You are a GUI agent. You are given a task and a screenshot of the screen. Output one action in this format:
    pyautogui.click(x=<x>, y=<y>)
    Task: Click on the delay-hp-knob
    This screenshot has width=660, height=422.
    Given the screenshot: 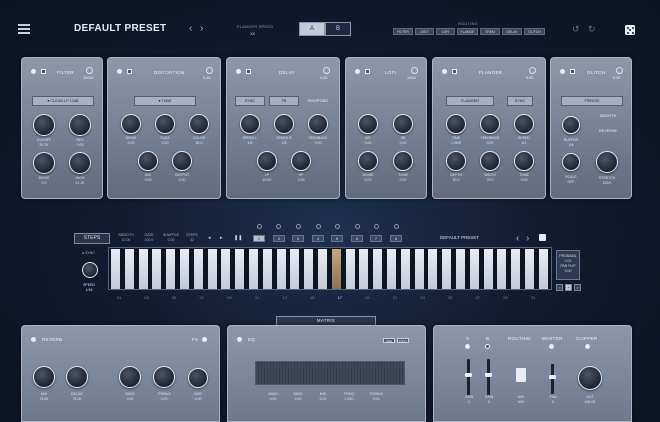 What is the action you would take?
    pyautogui.click(x=301, y=161)
    